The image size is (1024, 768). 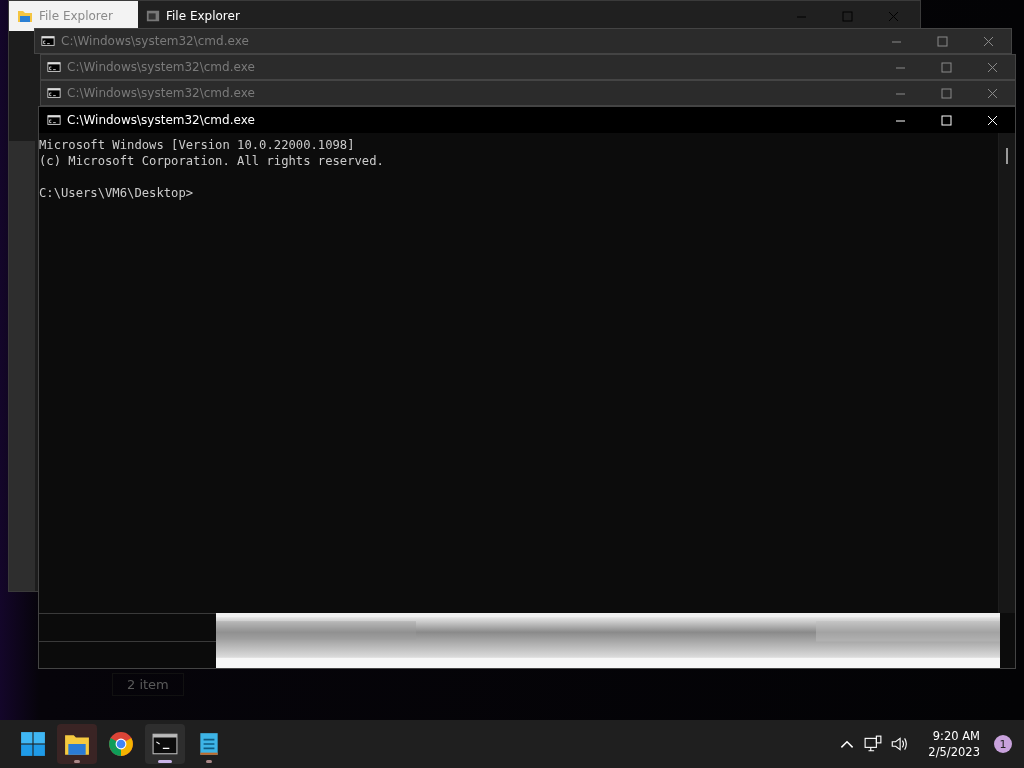 I want to click on browser-icon, so click(x=121, y=744).